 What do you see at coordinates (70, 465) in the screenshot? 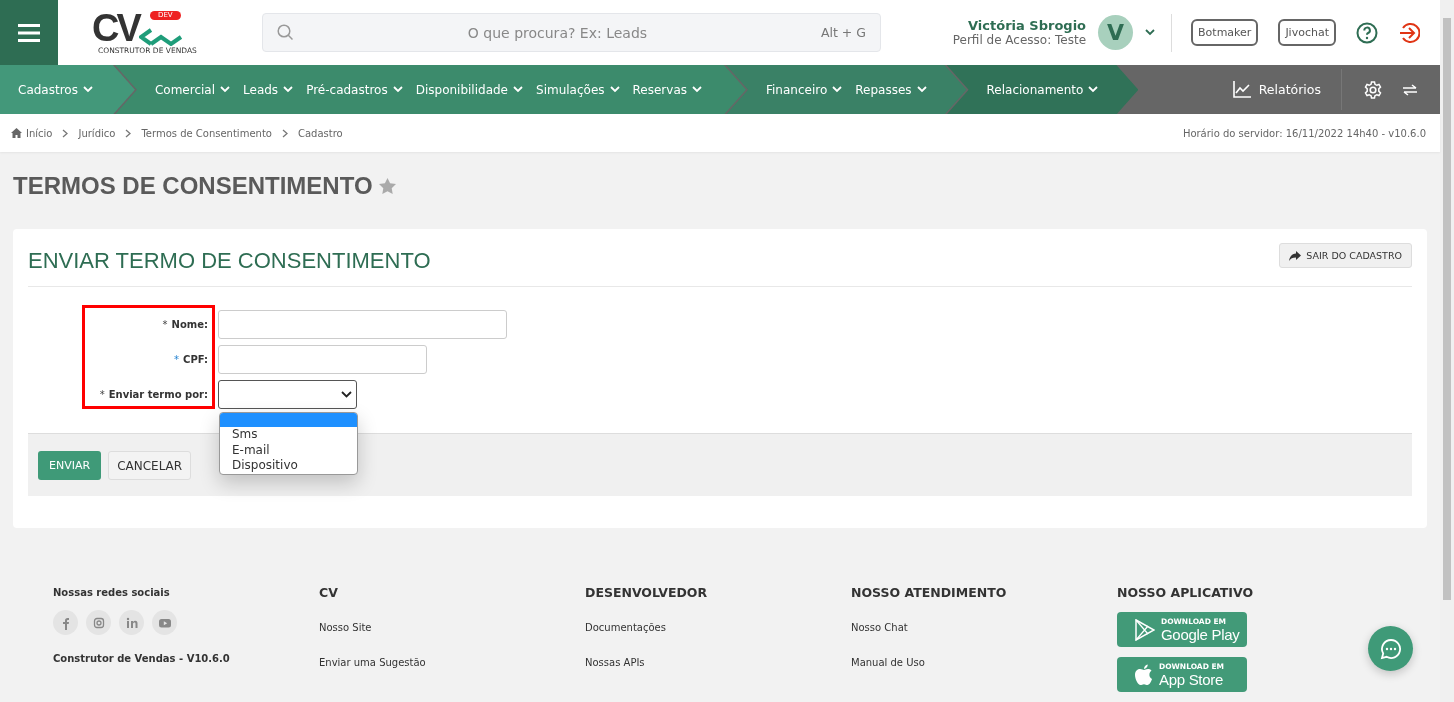
I see `submit-button: ENVIAR` at bounding box center [70, 465].